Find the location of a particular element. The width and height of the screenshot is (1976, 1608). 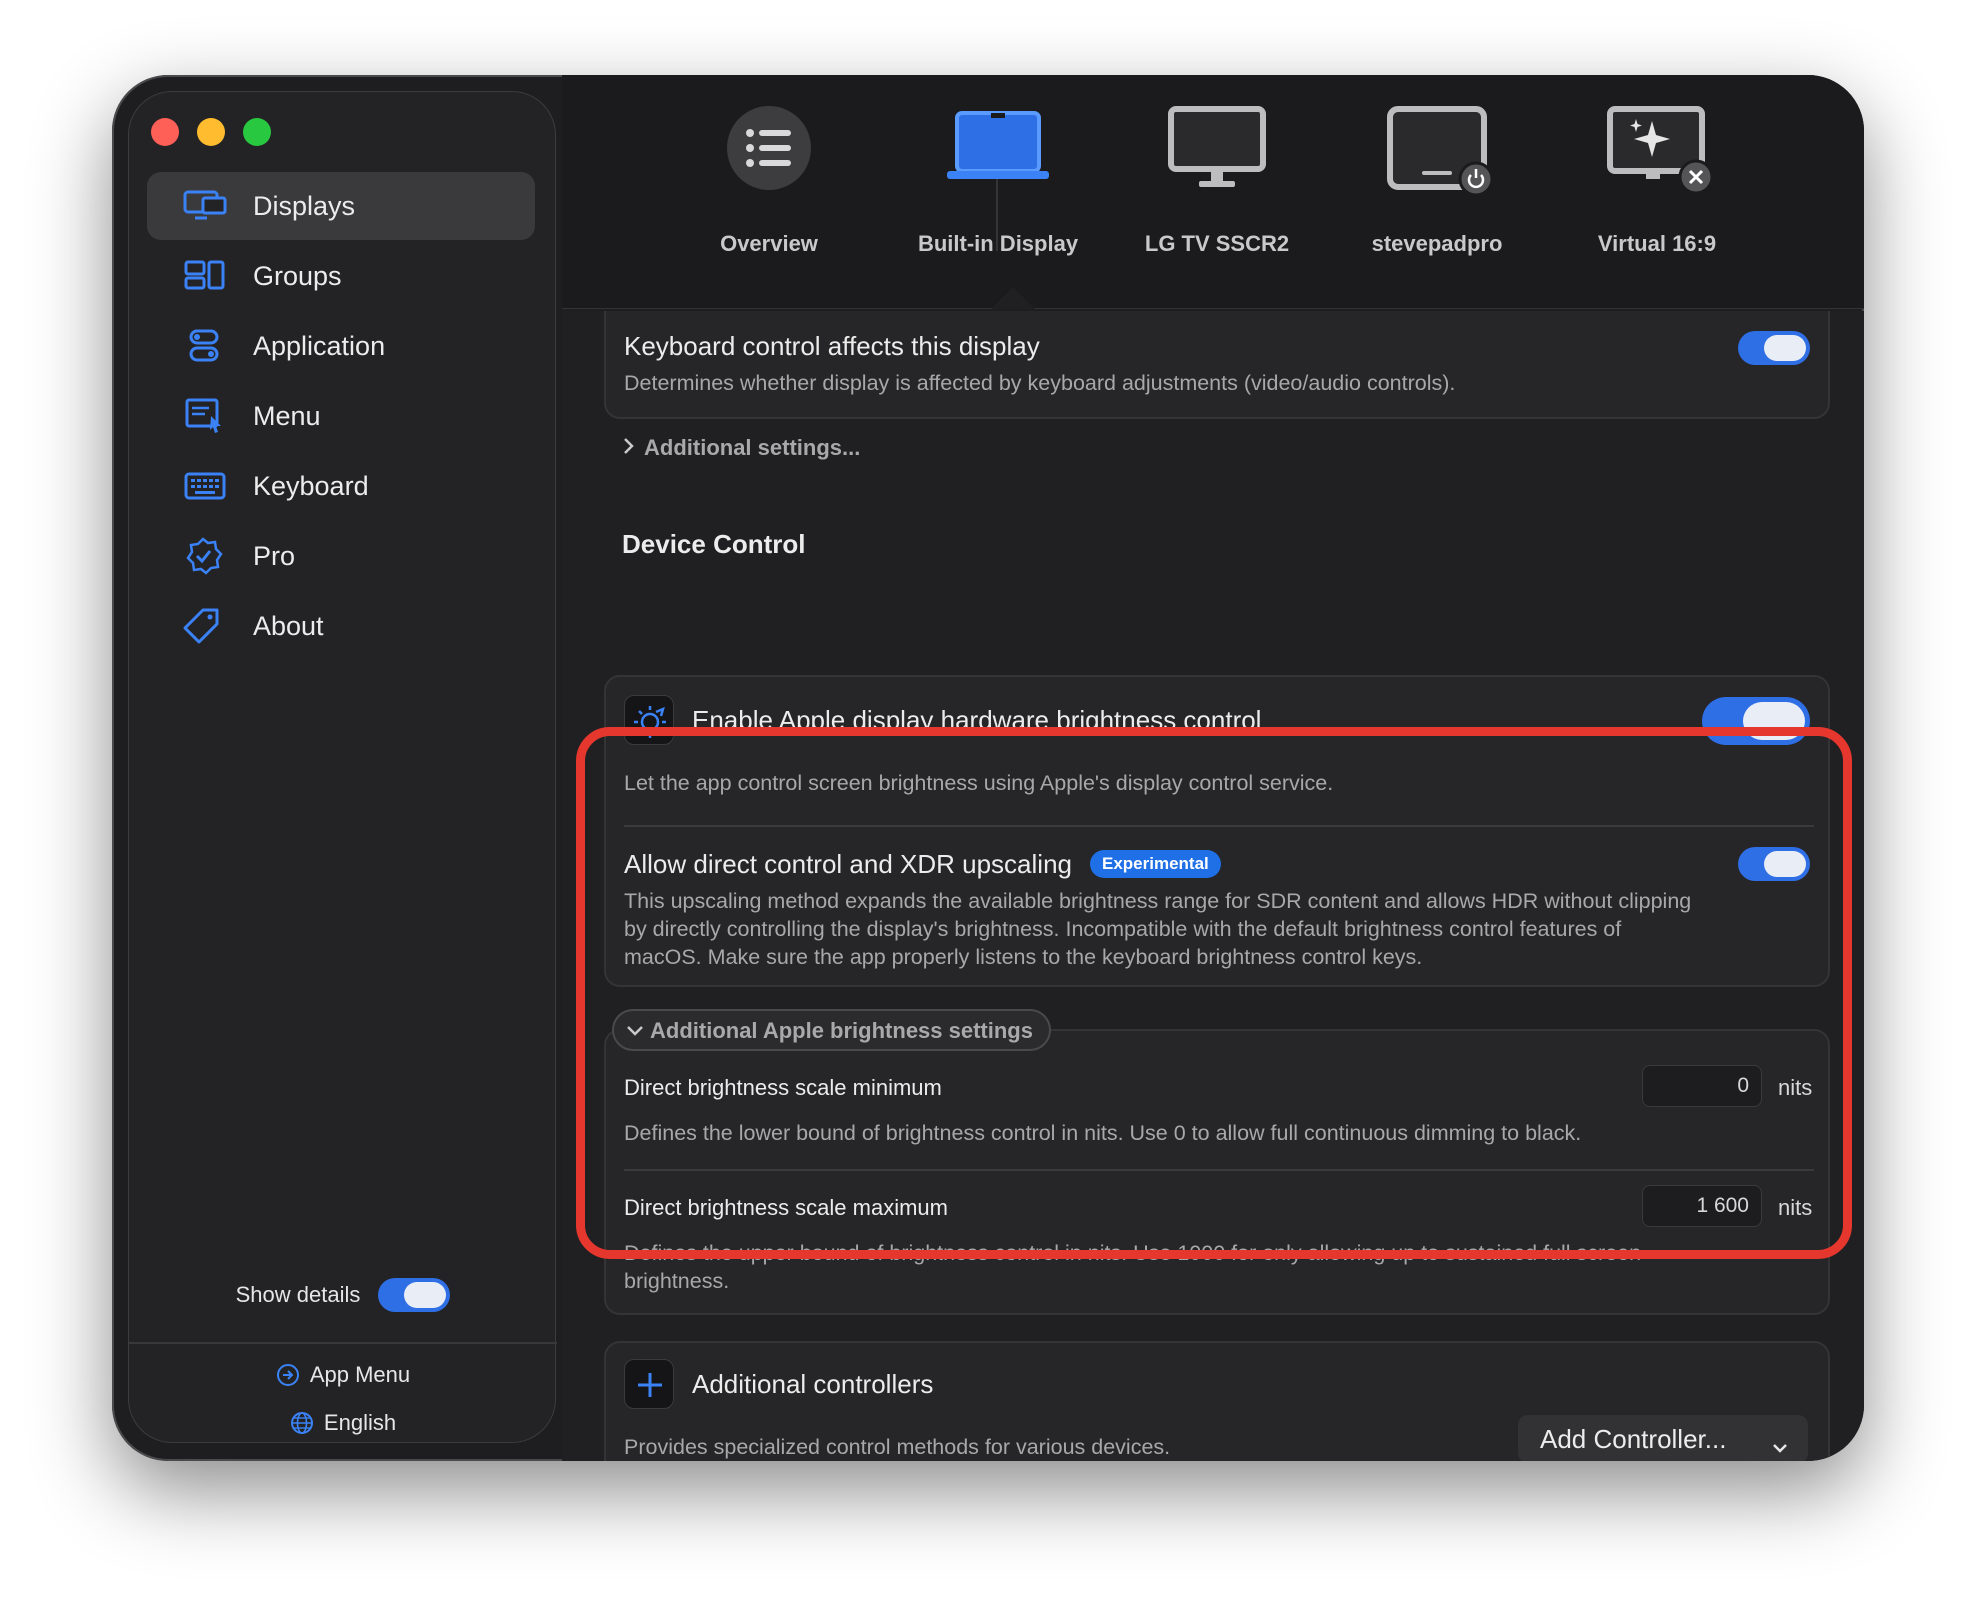

tab-built-in-display: Built-in Display is located at coordinates (998, 200).